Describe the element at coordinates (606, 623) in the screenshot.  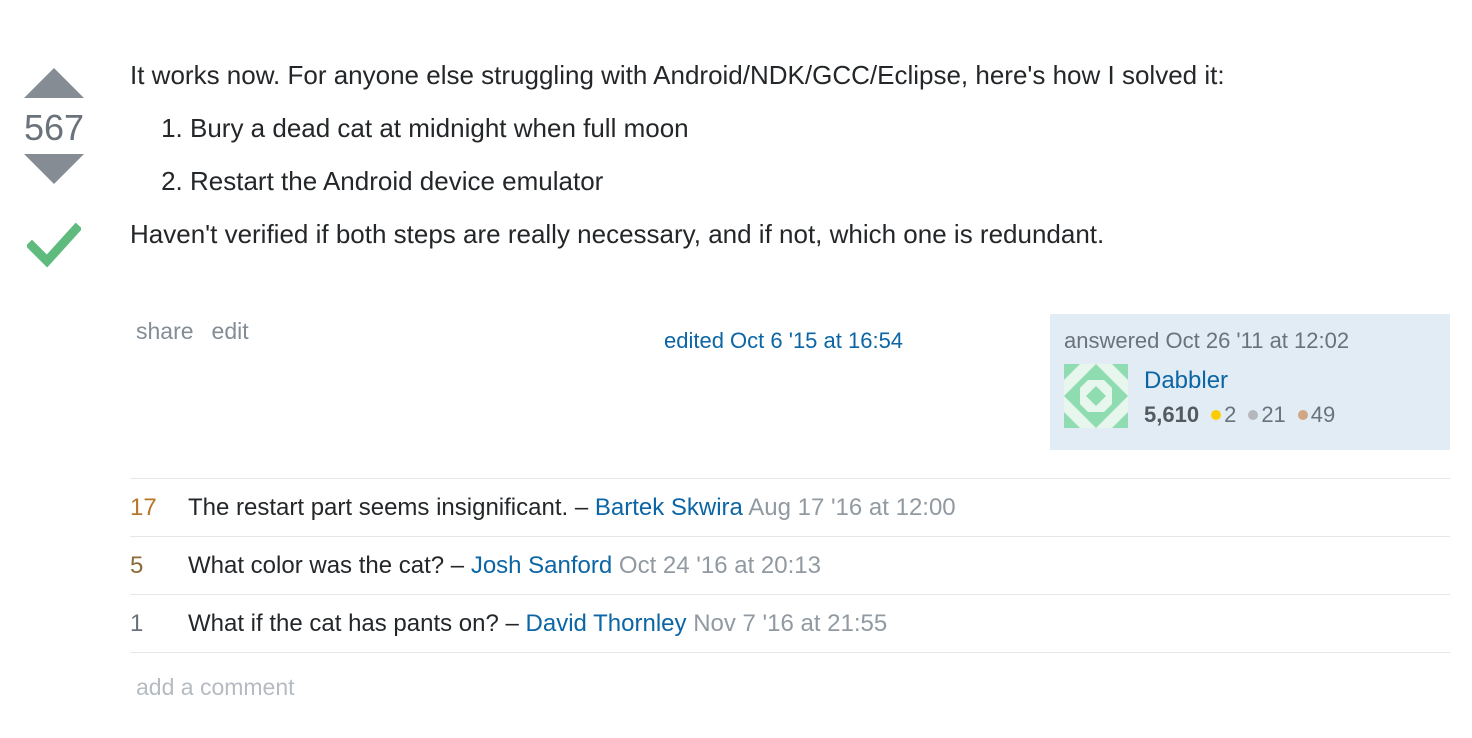
I see `comment-user-link: David Thornley` at that location.